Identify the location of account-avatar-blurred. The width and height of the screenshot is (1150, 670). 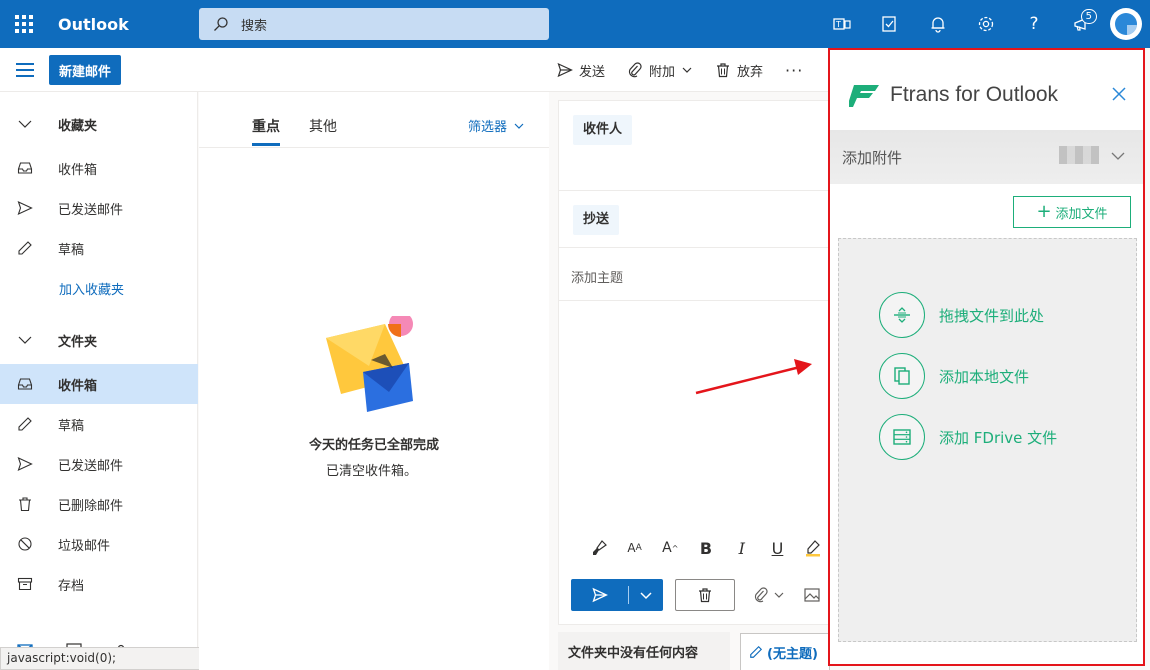
(1079, 155).